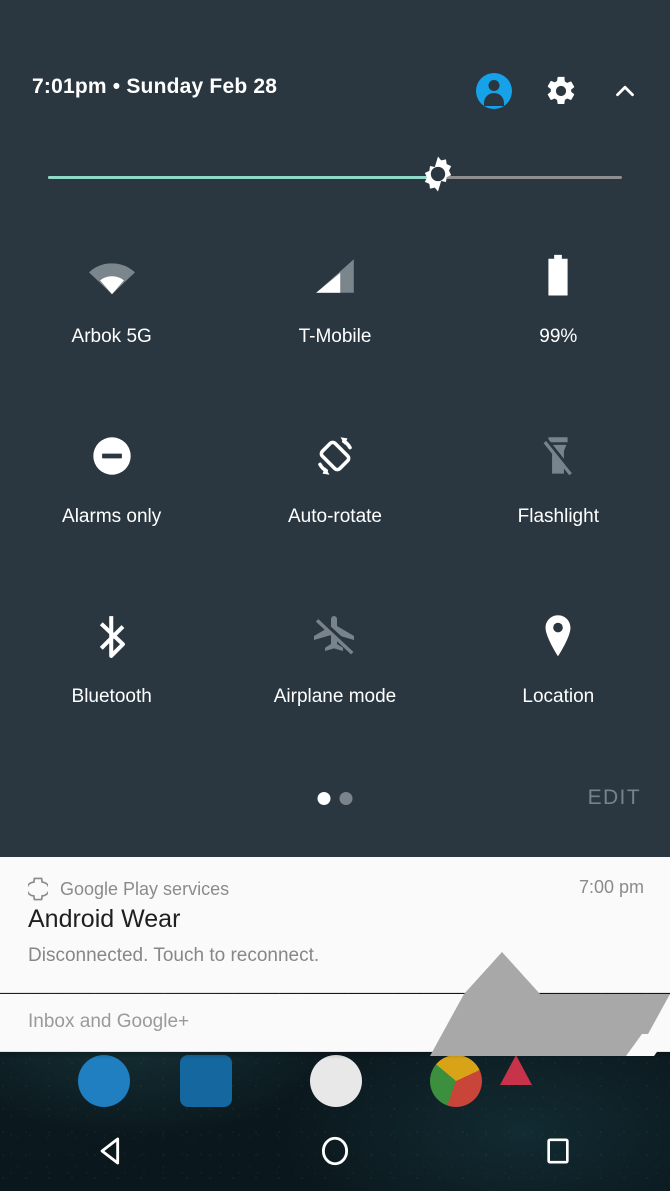 This screenshot has width=670, height=1191. What do you see at coordinates (611, 887) in the screenshot?
I see `notification-time: 7:00 pm` at bounding box center [611, 887].